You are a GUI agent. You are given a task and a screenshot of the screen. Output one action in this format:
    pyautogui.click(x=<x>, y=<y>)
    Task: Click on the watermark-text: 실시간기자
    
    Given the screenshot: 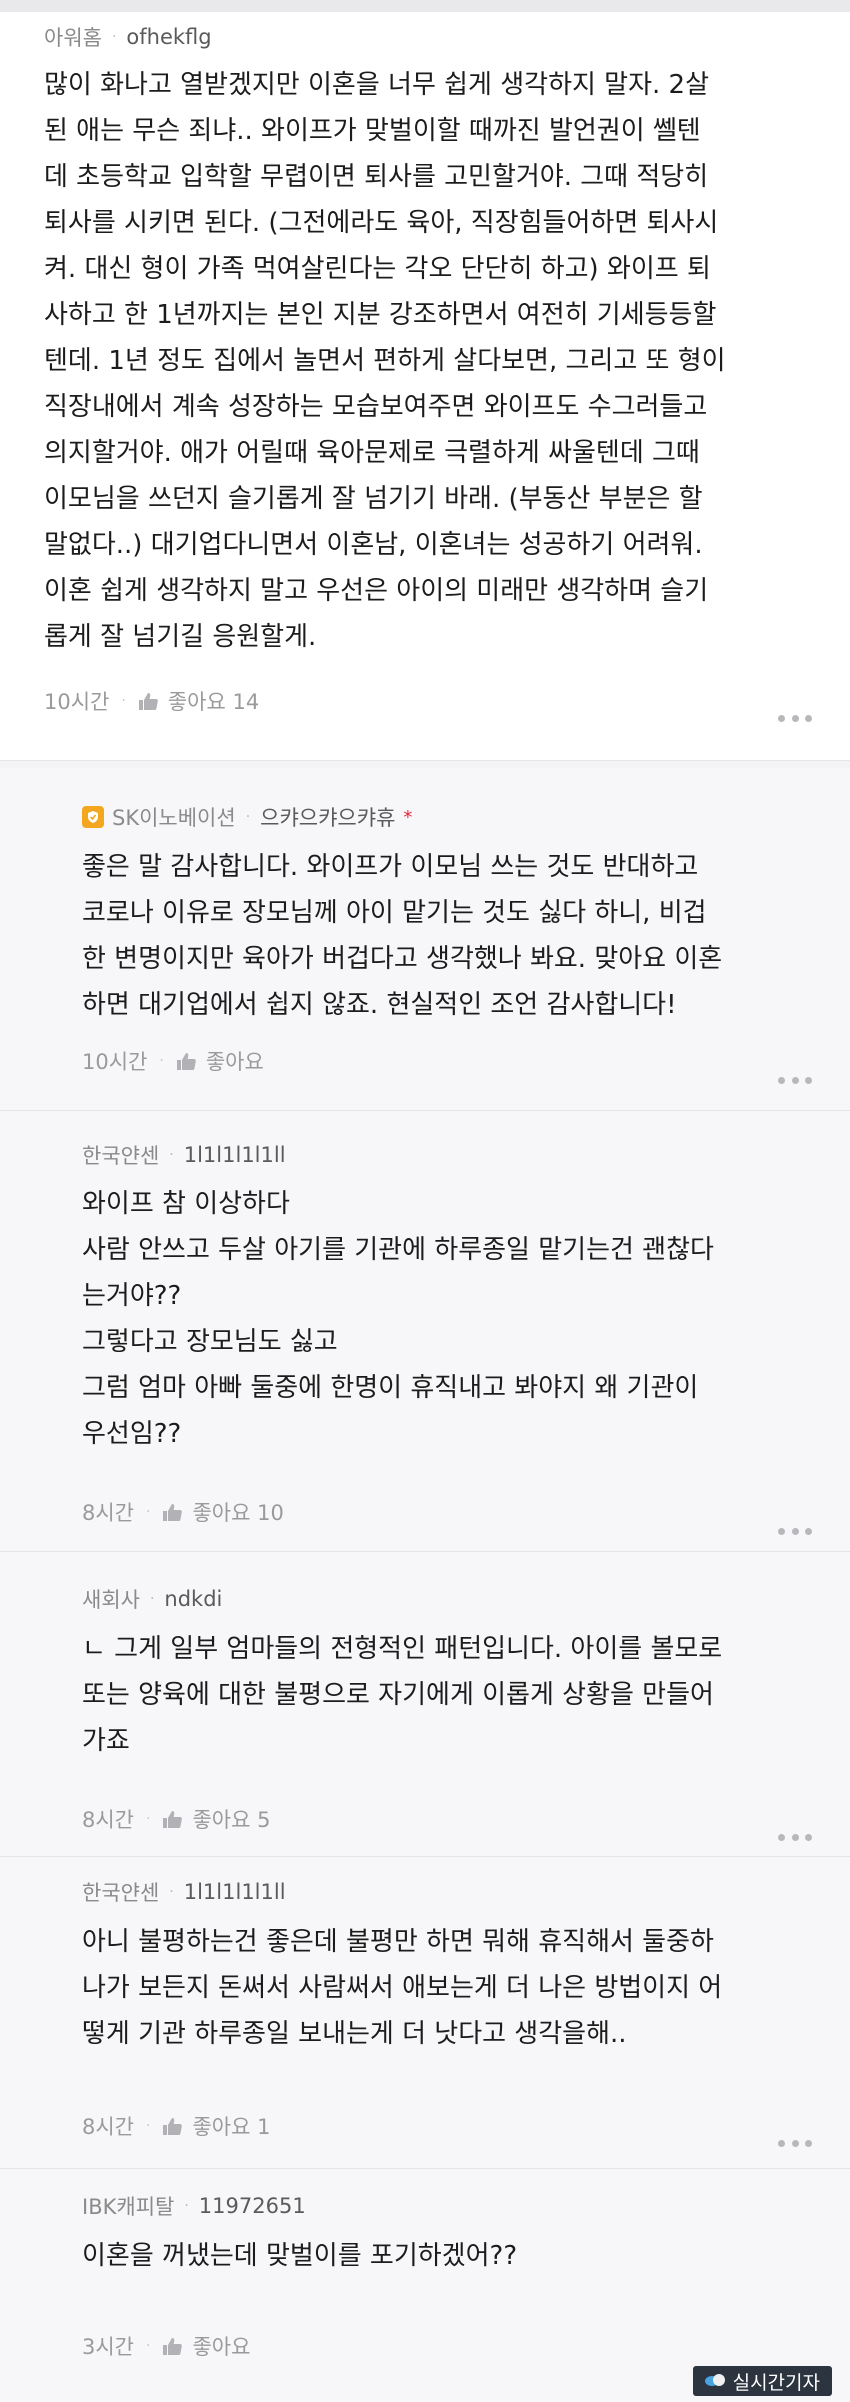 What is the action you would take?
    pyautogui.click(x=776, y=2382)
    